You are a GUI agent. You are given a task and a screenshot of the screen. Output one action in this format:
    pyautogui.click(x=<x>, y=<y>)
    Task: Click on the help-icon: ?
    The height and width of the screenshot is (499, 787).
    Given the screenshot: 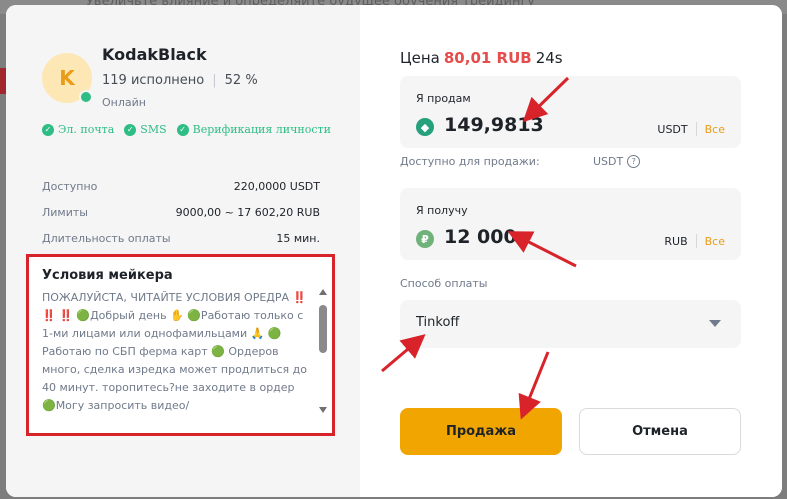 What is the action you would take?
    pyautogui.click(x=634, y=161)
    